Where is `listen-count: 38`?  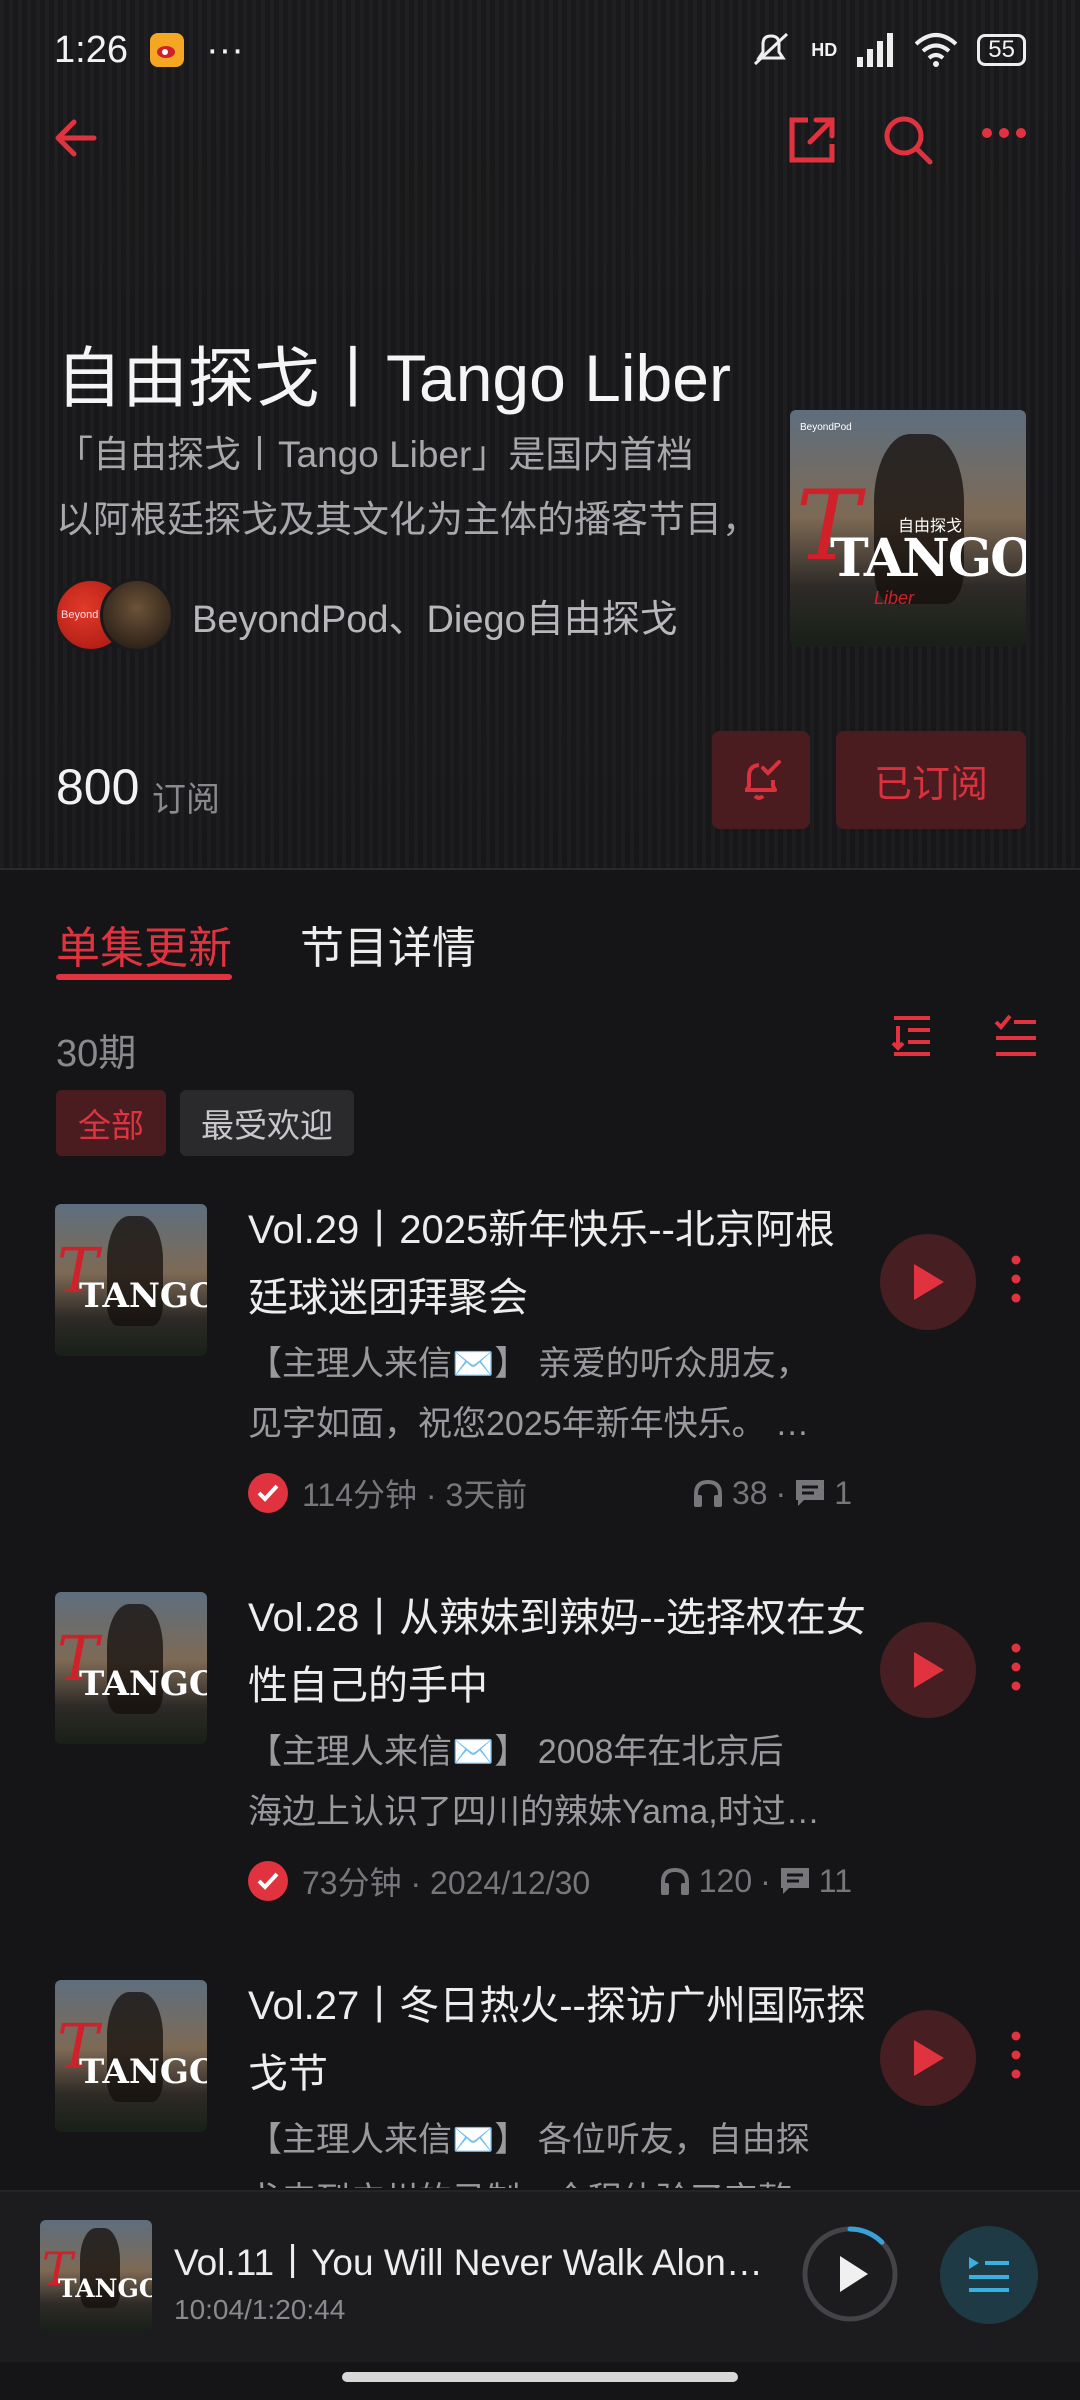
listen-count: 38 is located at coordinates (749, 1492).